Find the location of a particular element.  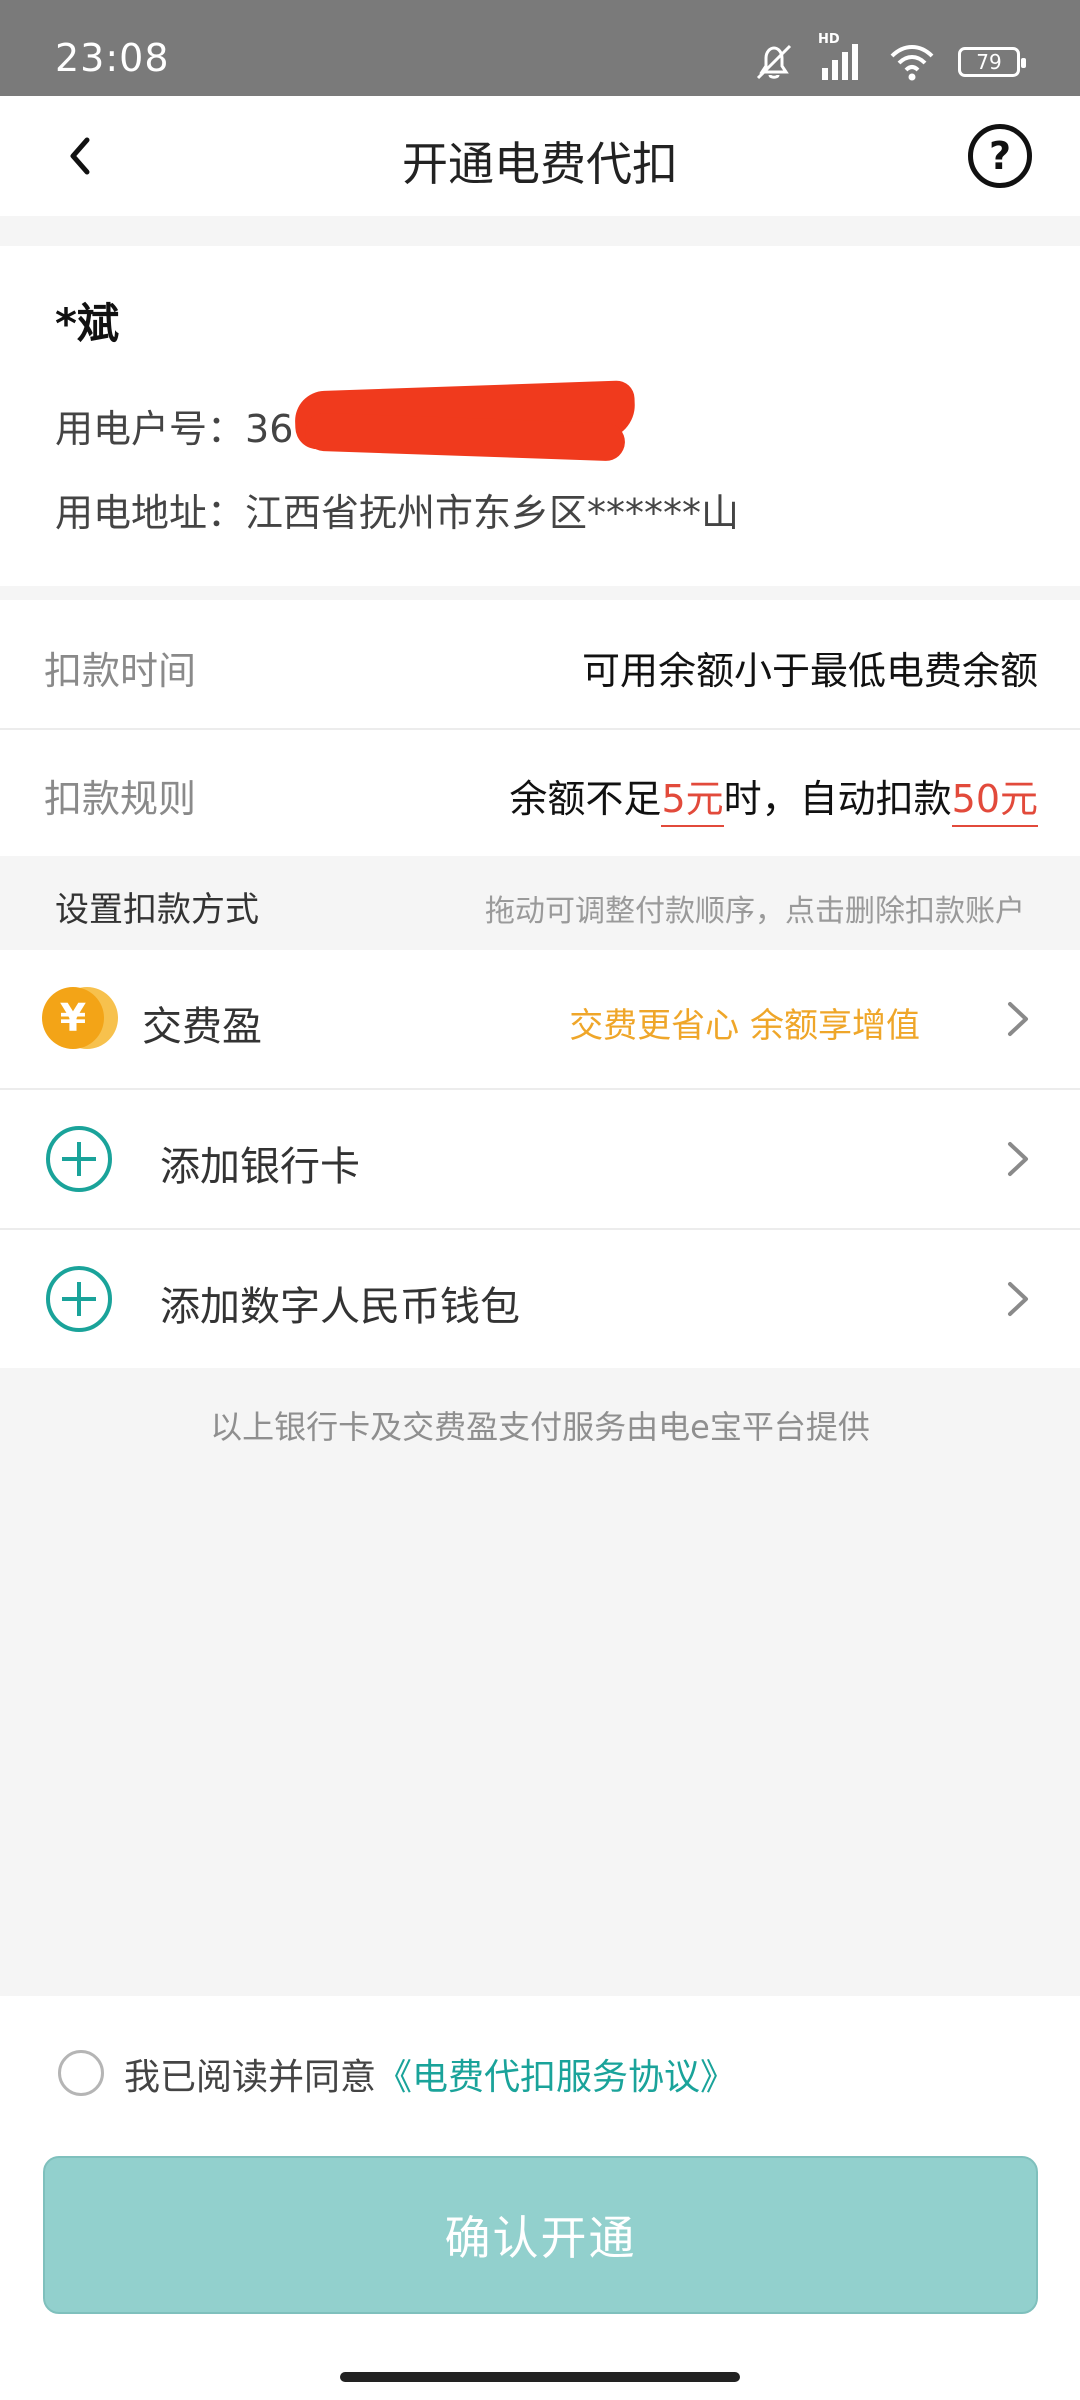

payment-method-title: 设置扣款方式 is located at coordinates (157, 910).